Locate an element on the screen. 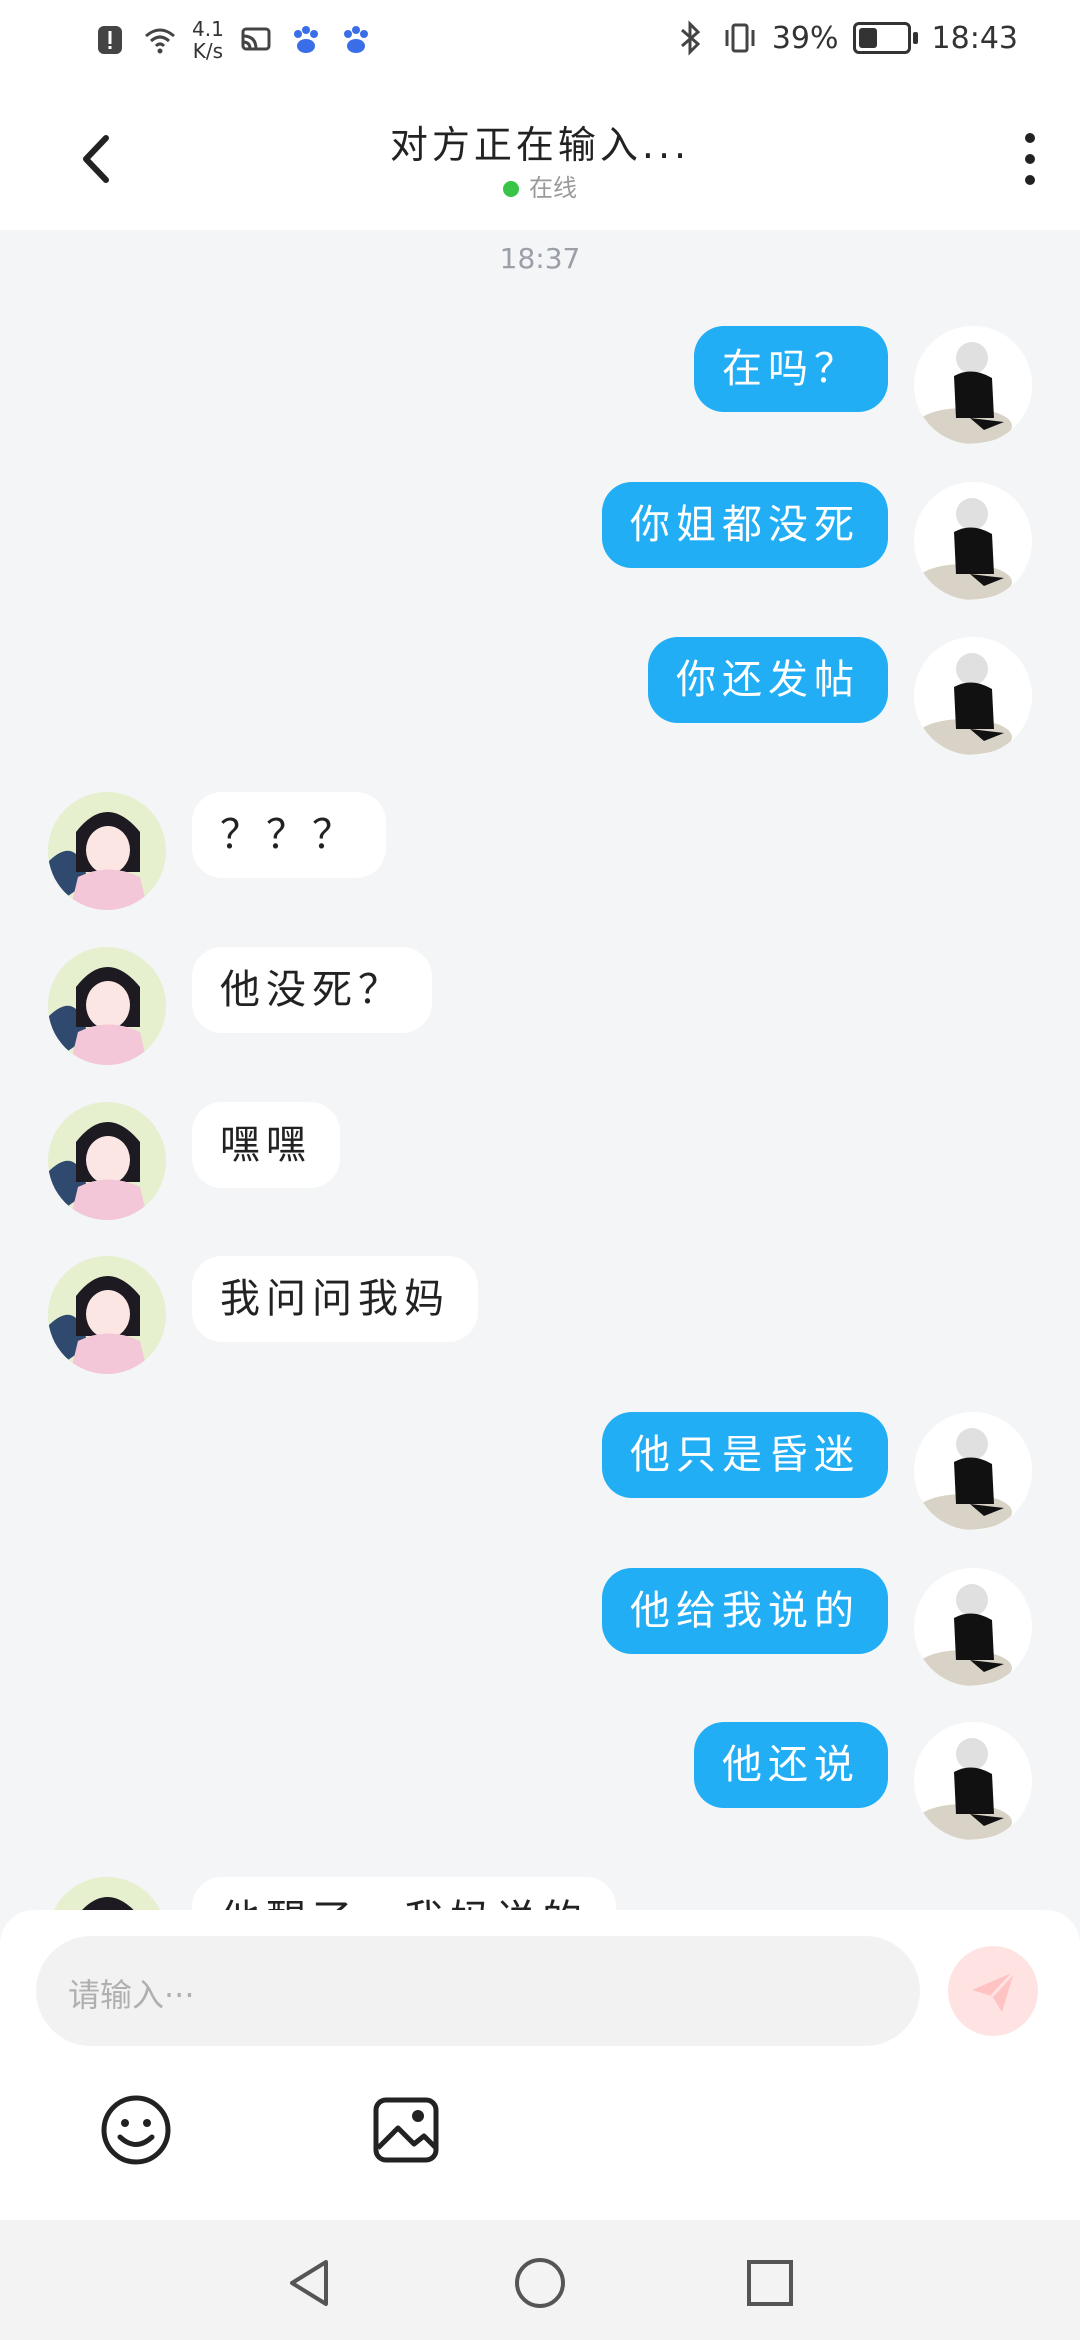 This screenshot has width=1080, height=2340. send-button is located at coordinates (993, 1991).